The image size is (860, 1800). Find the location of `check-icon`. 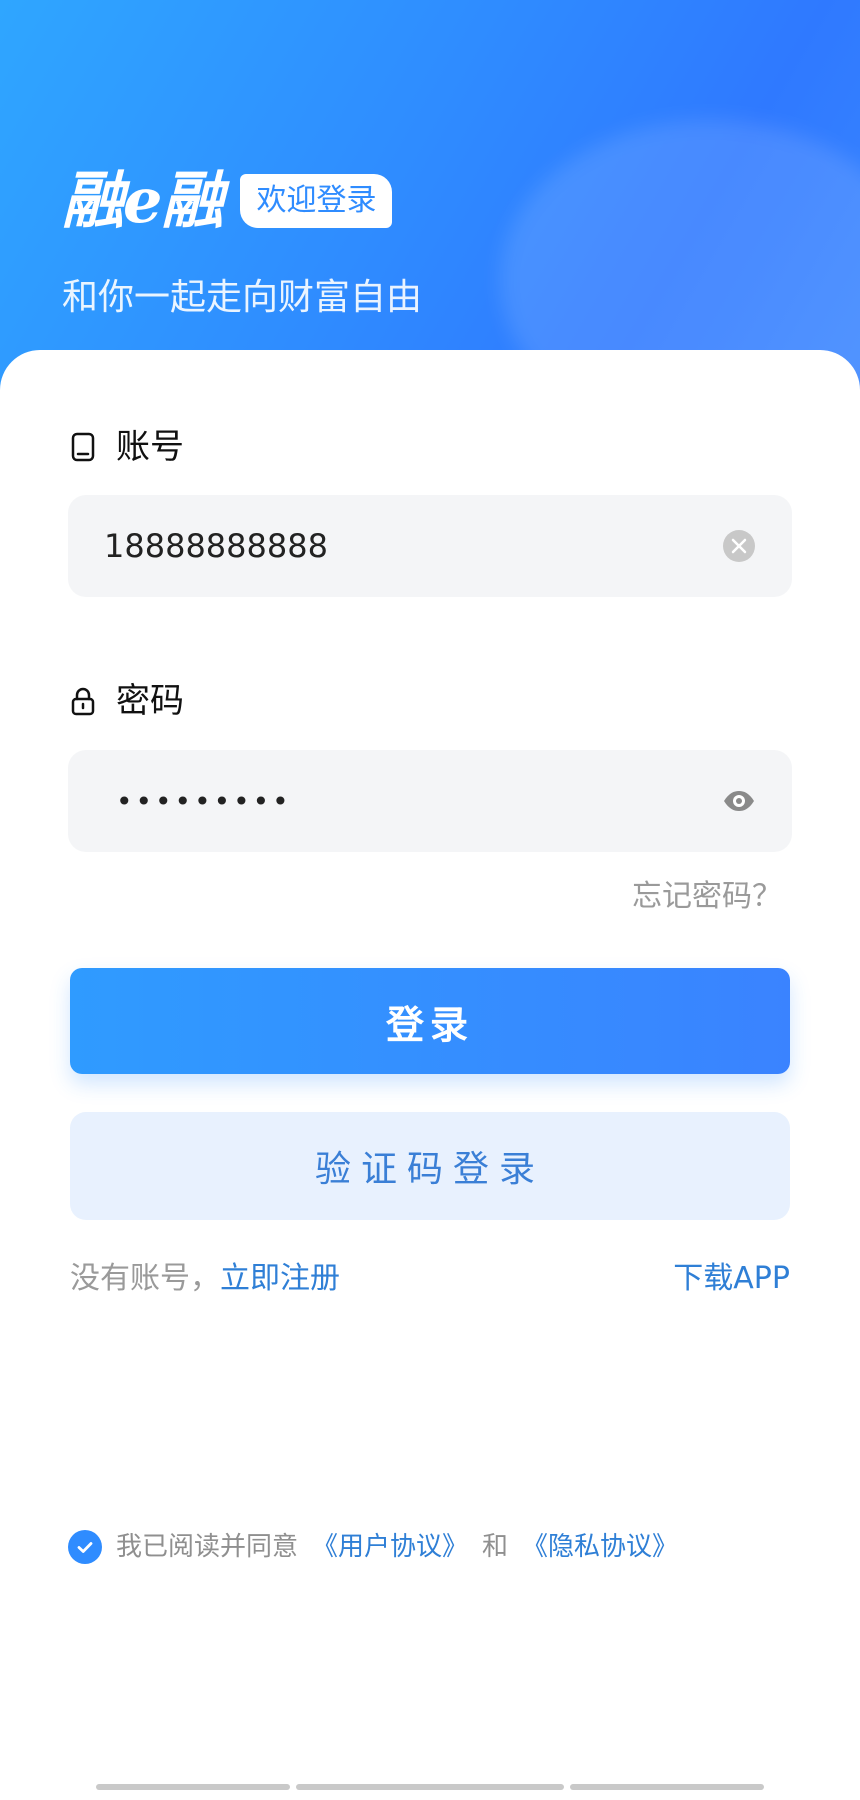

check-icon is located at coordinates (85, 1547).